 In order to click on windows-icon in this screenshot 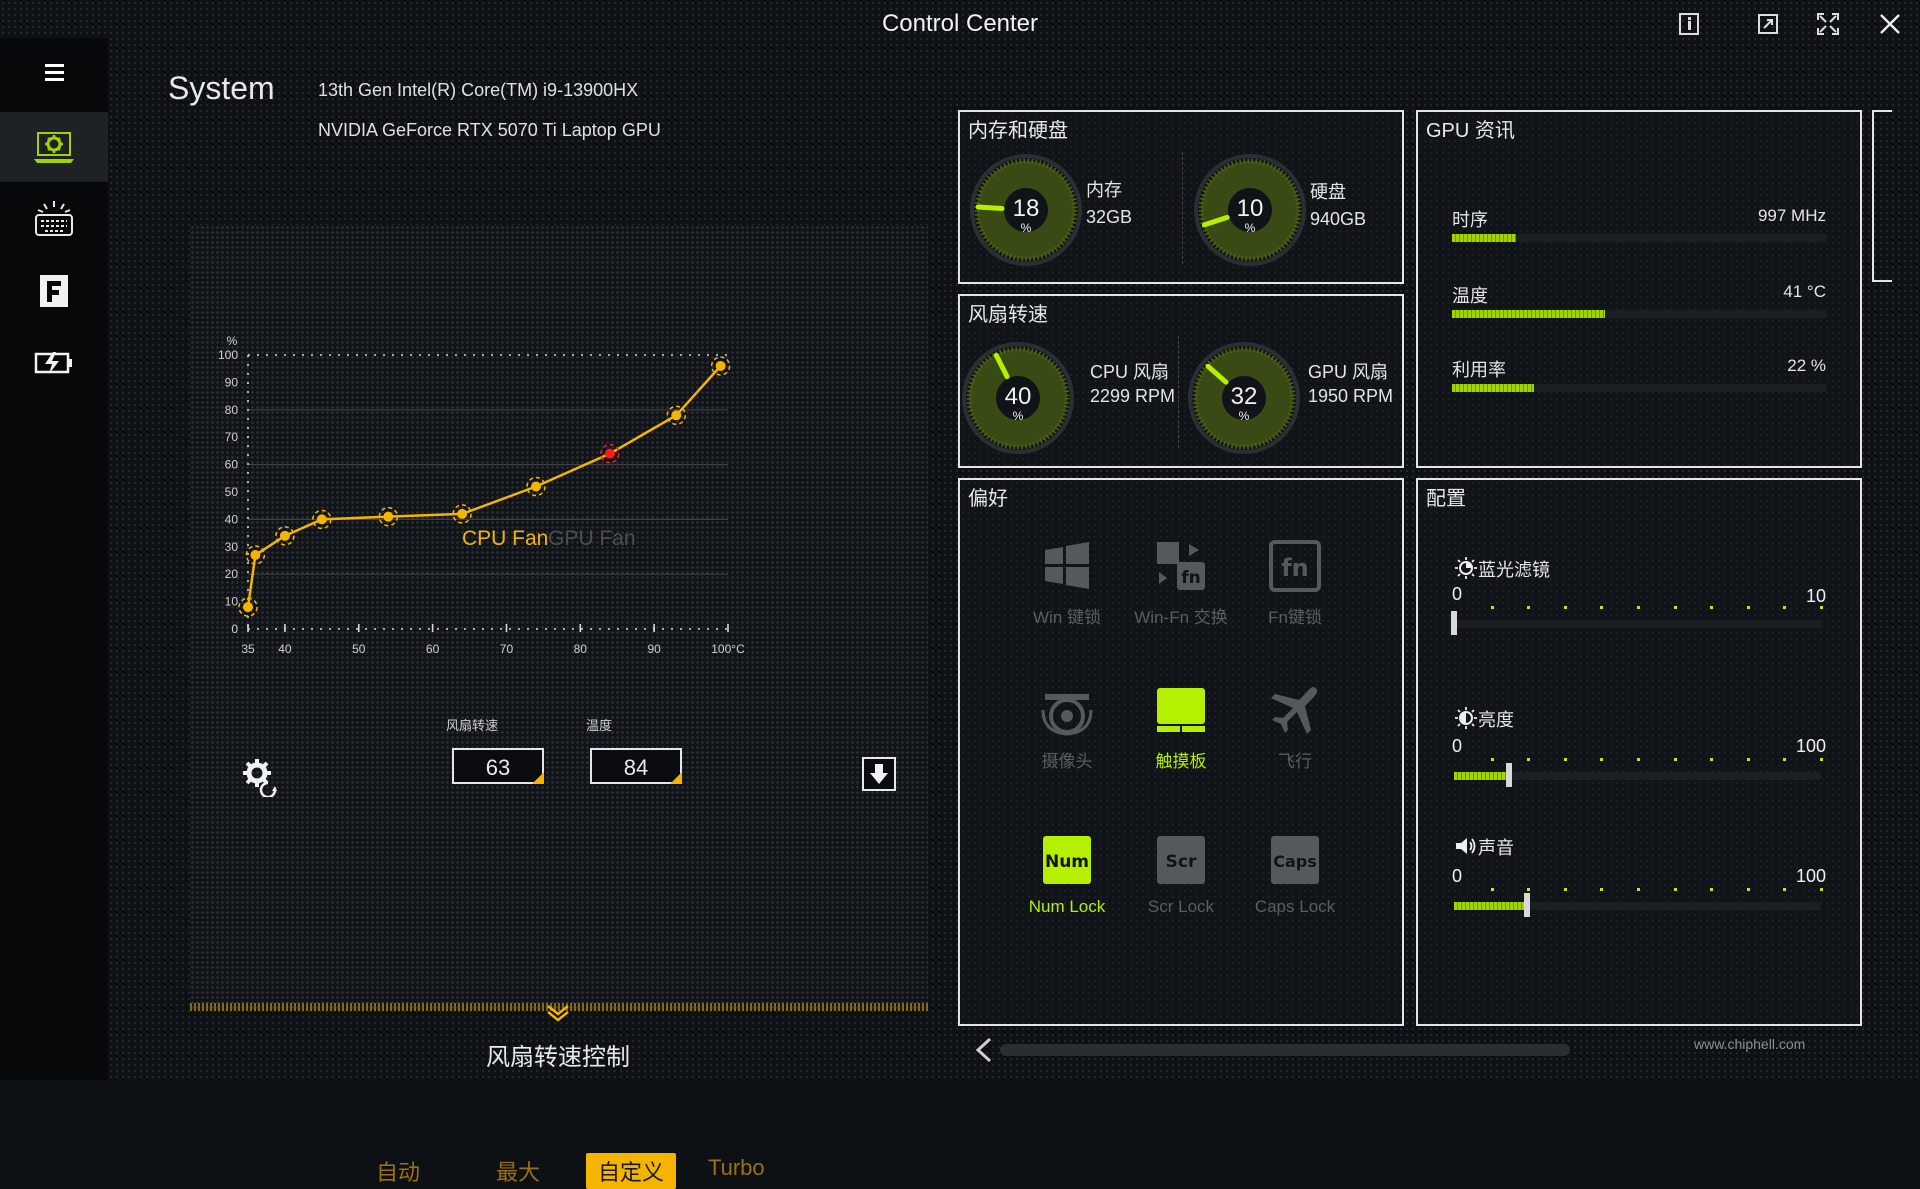, I will do `click(1067, 565)`.